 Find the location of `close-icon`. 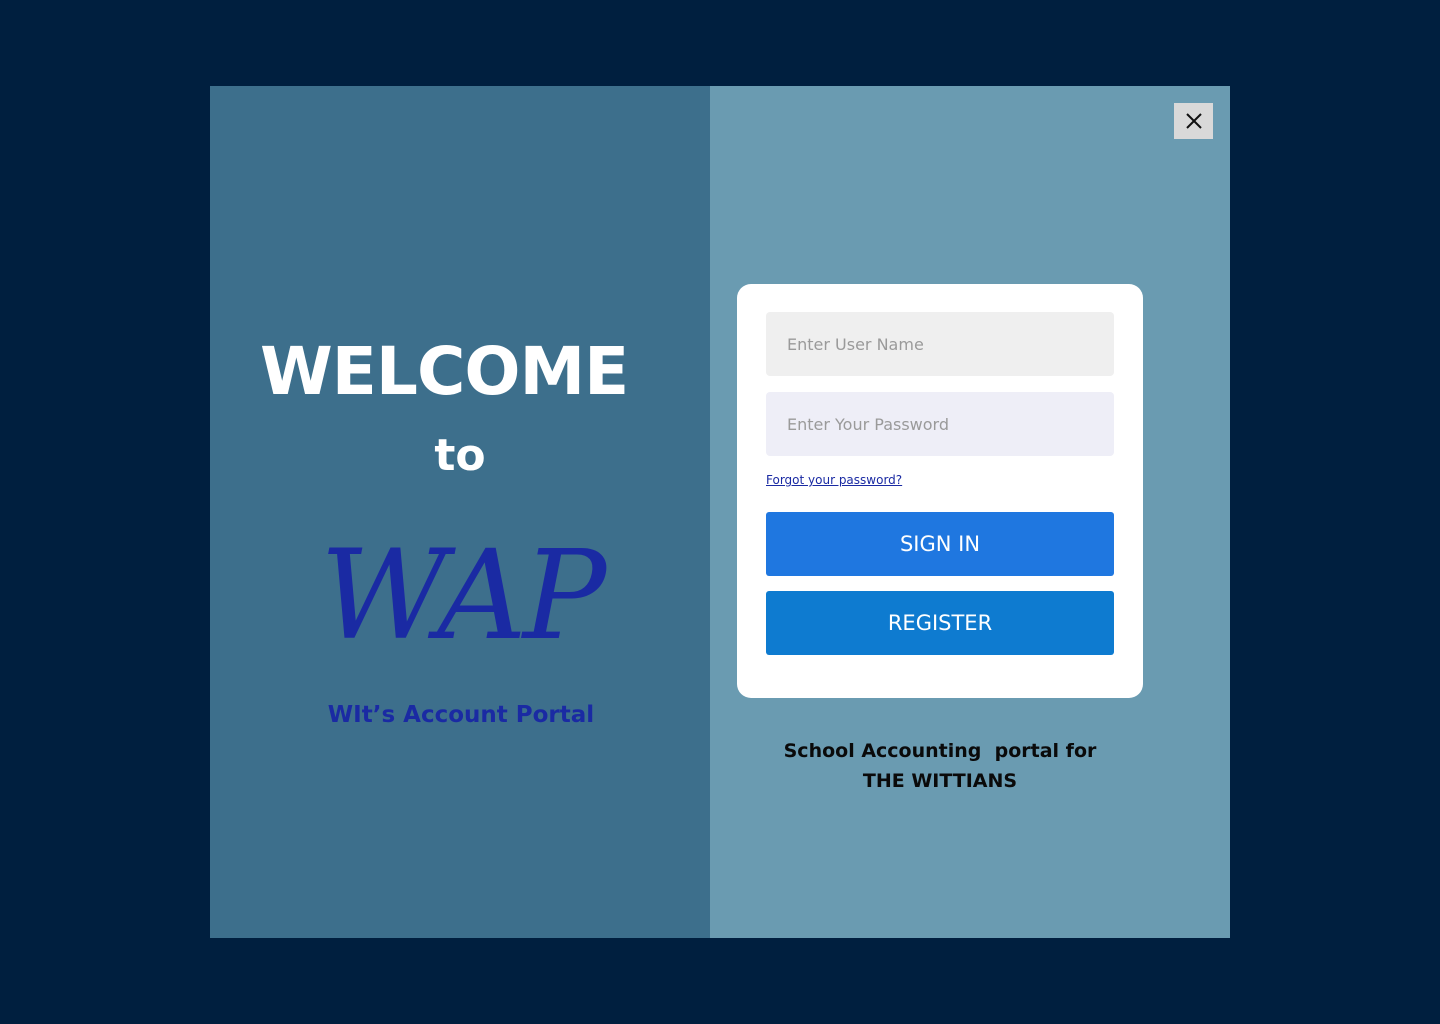

close-icon is located at coordinates (1193, 121).